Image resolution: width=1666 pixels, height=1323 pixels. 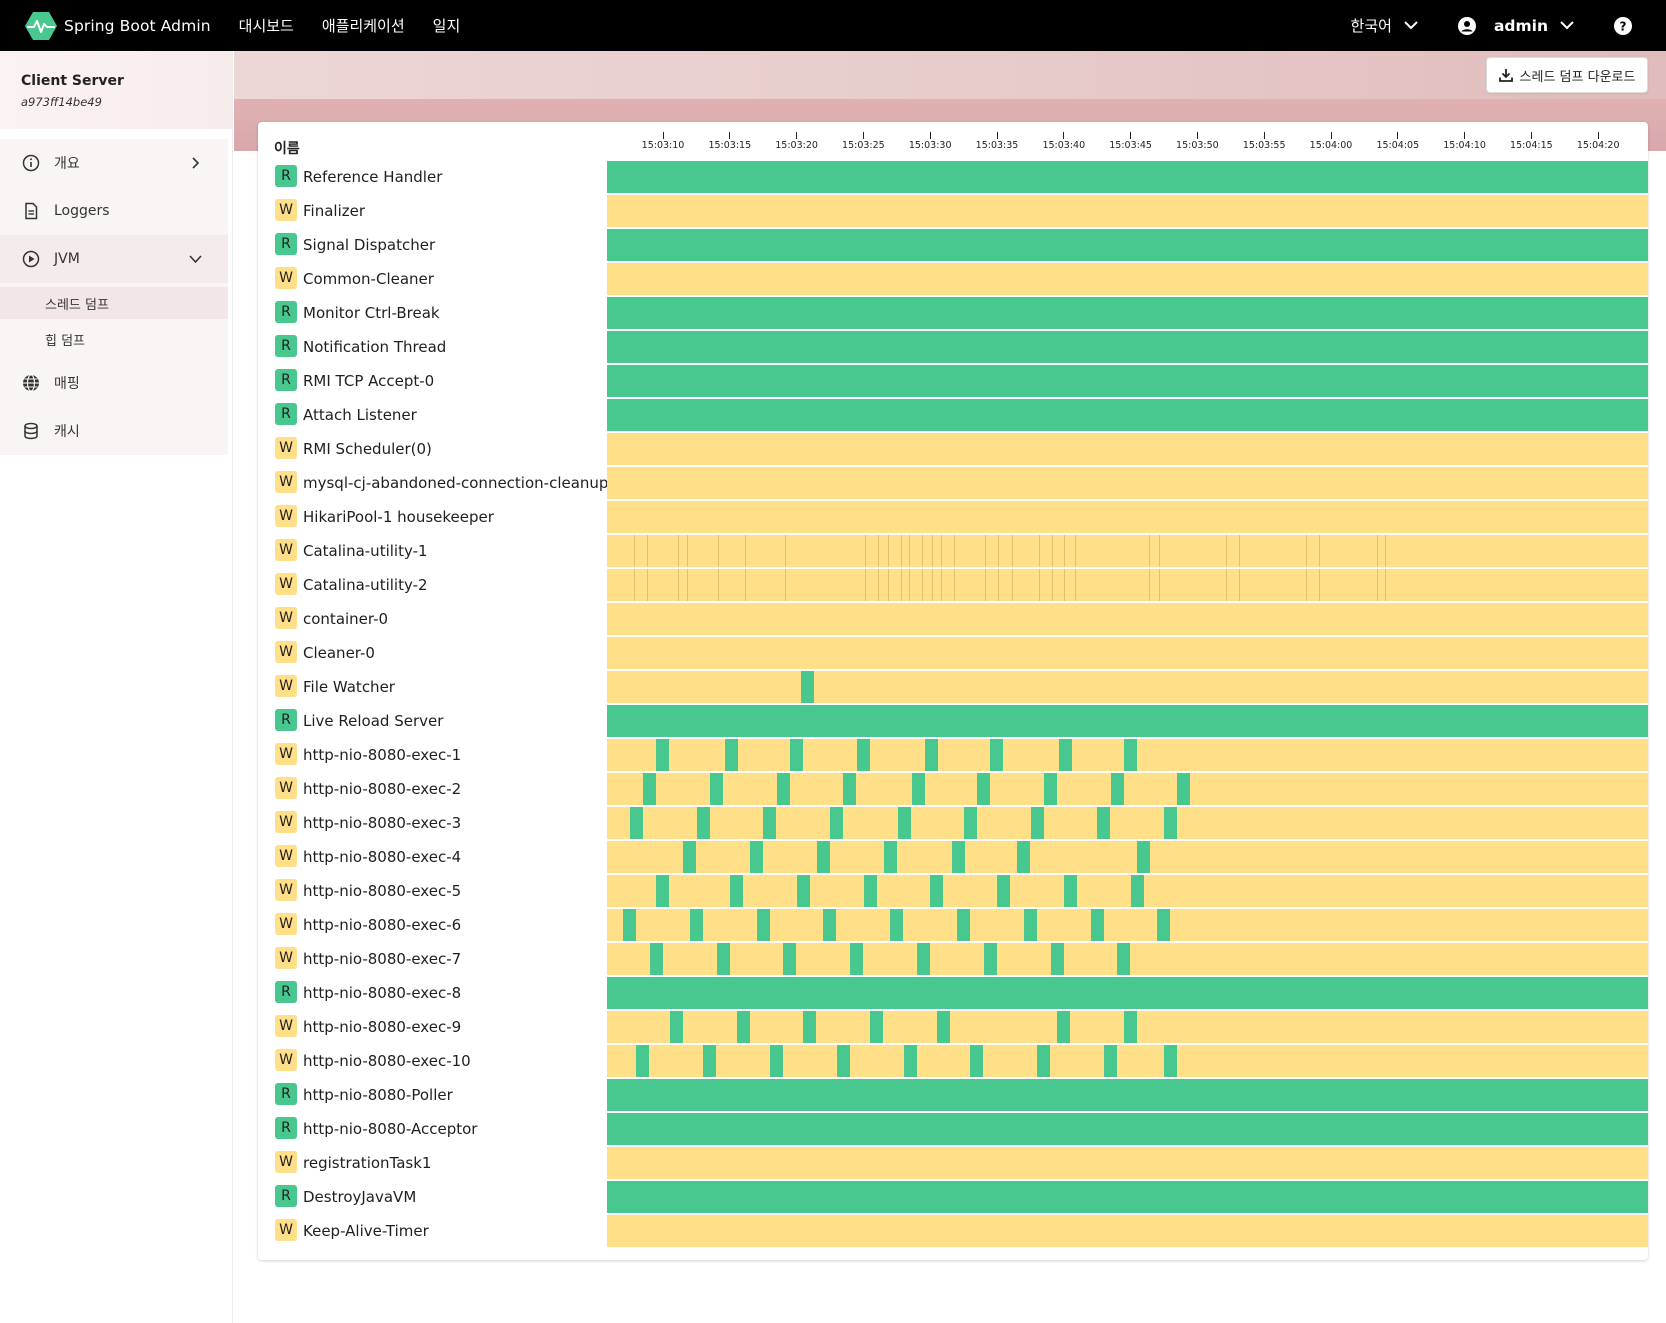 What do you see at coordinates (953, 823) in the screenshot?
I see `thread-row: Whttp-nio-8080-exec-3` at bounding box center [953, 823].